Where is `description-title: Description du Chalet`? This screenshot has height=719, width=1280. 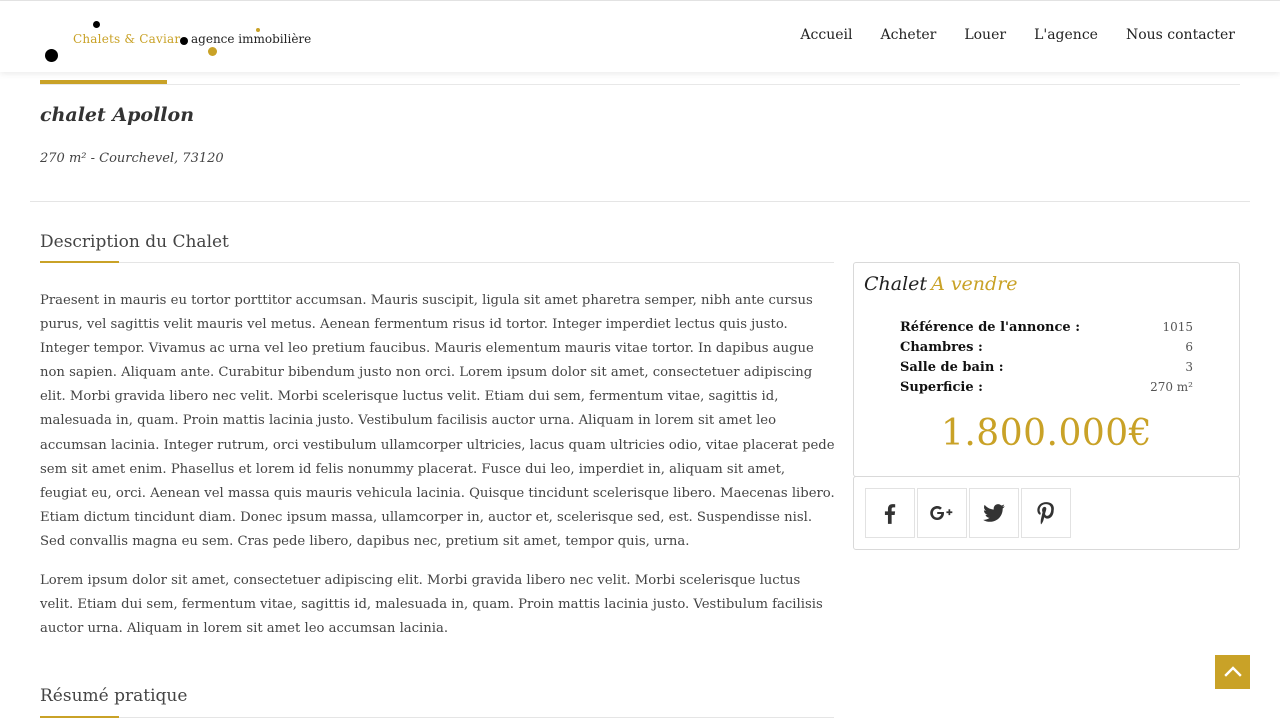 description-title: Description du Chalet is located at coordinates (134, 242).